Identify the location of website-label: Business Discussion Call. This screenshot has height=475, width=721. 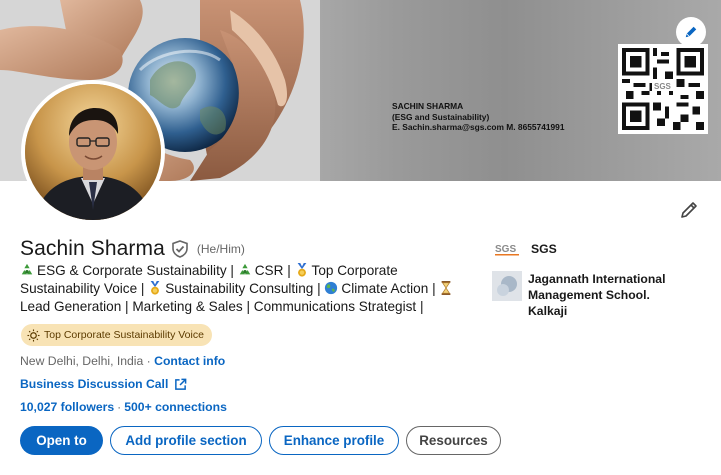
(94, 384).